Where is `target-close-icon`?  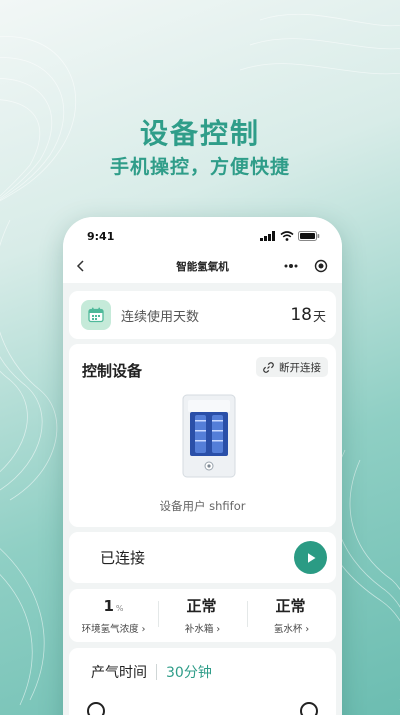
target-close-icon is located at coordinates (321, 266).